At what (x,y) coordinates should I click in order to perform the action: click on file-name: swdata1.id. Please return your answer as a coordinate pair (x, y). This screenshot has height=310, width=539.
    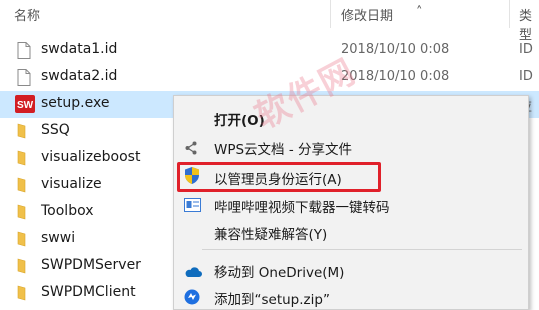
    Looking at the image, I should click on (79, 49).